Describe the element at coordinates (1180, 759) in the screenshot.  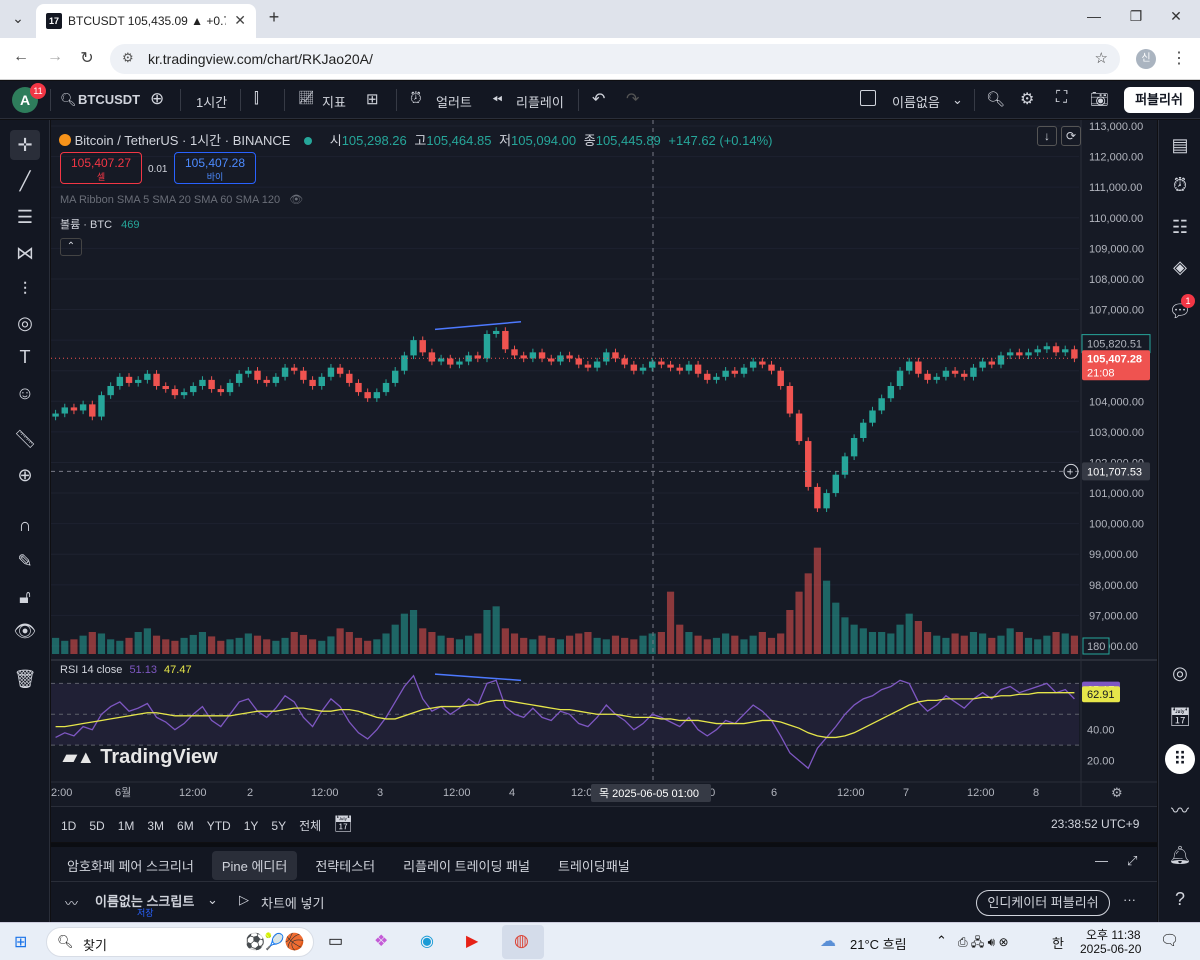
I see `apps-grid-icon: ⠿` at that location.